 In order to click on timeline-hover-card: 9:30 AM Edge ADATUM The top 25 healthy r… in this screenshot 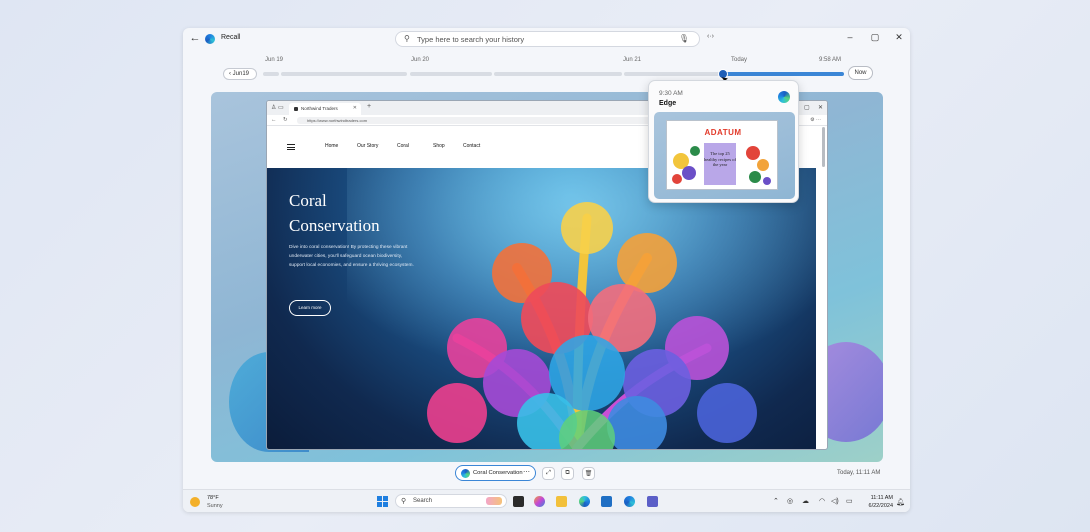, I will do `click(723, 141)`.